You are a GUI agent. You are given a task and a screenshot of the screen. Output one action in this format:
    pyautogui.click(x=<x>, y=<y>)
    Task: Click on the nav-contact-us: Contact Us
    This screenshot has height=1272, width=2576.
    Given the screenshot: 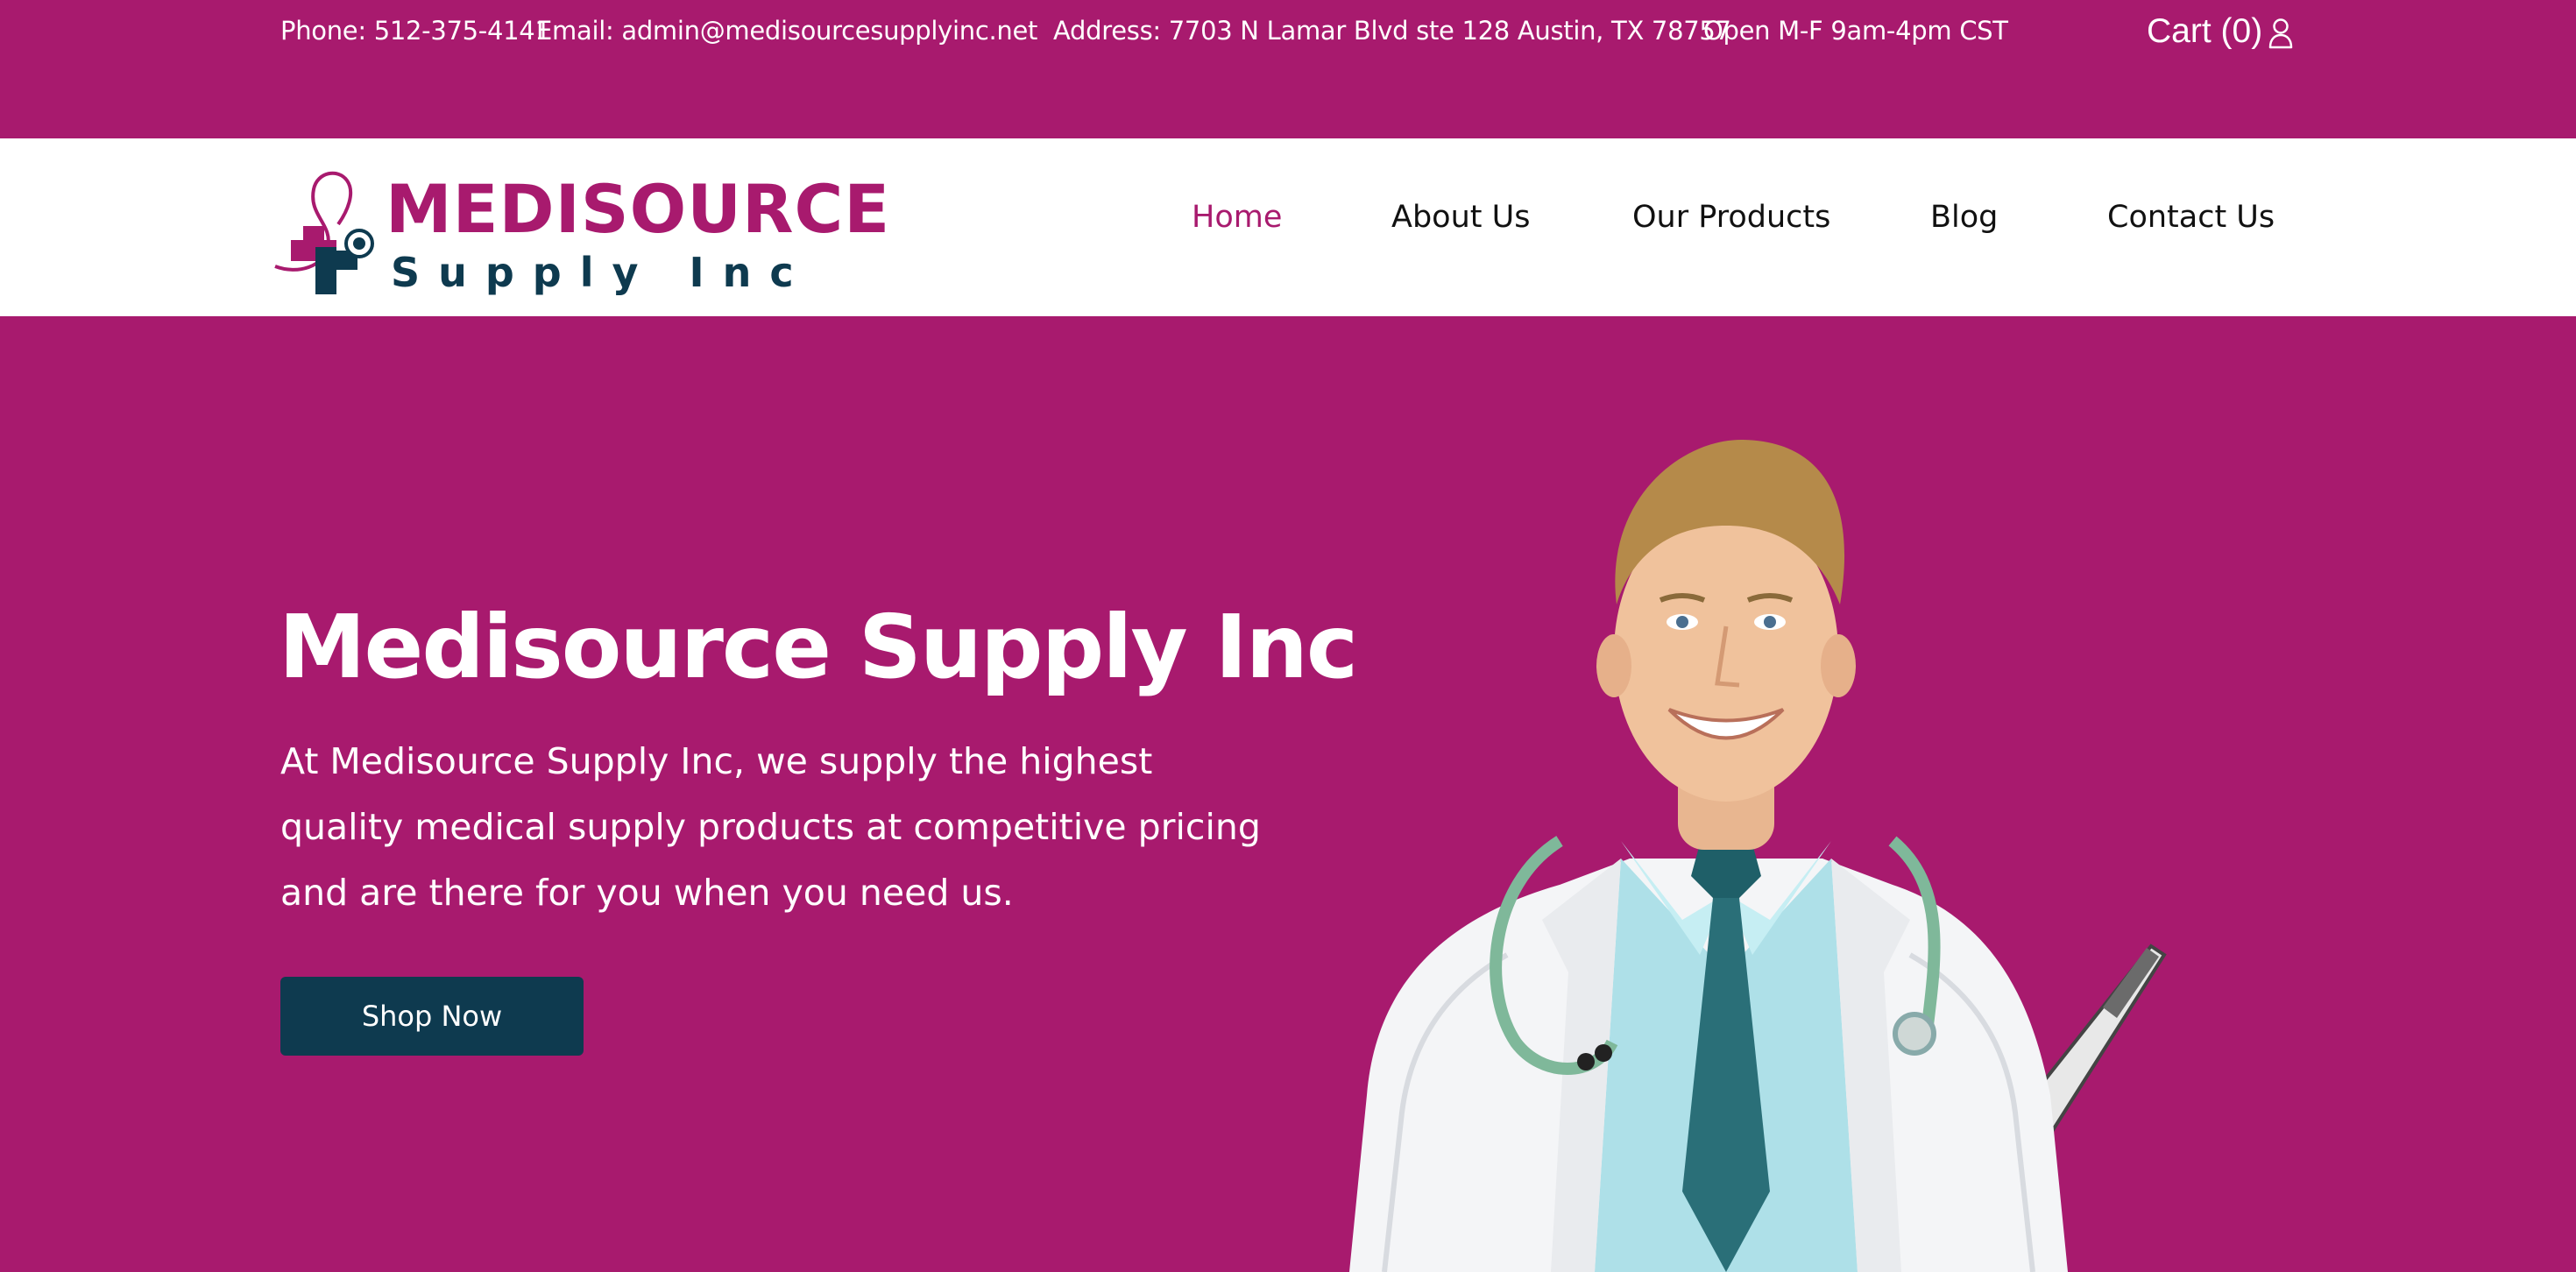 What is the action you would take?
    pyautogui.click(x=2191, y=217)
    